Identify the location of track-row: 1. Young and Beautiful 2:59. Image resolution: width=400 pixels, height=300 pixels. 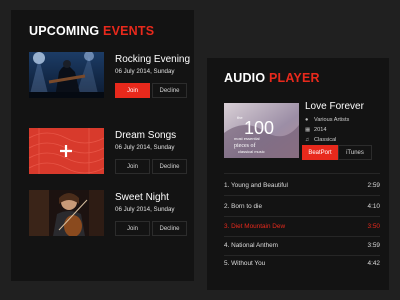
(302, 186).